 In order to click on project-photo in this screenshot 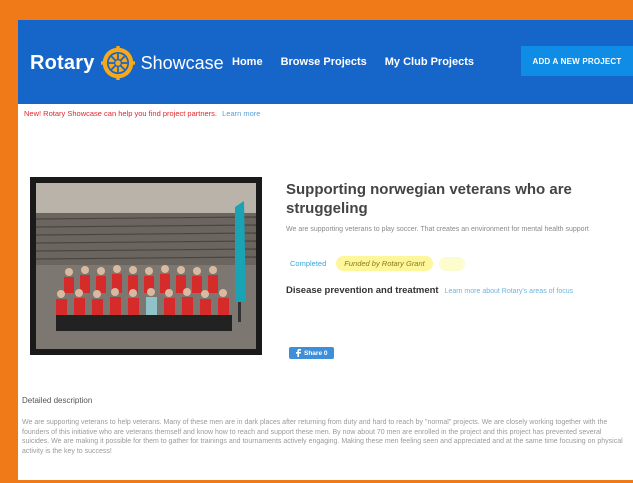, I will do `click(146, 266)`.